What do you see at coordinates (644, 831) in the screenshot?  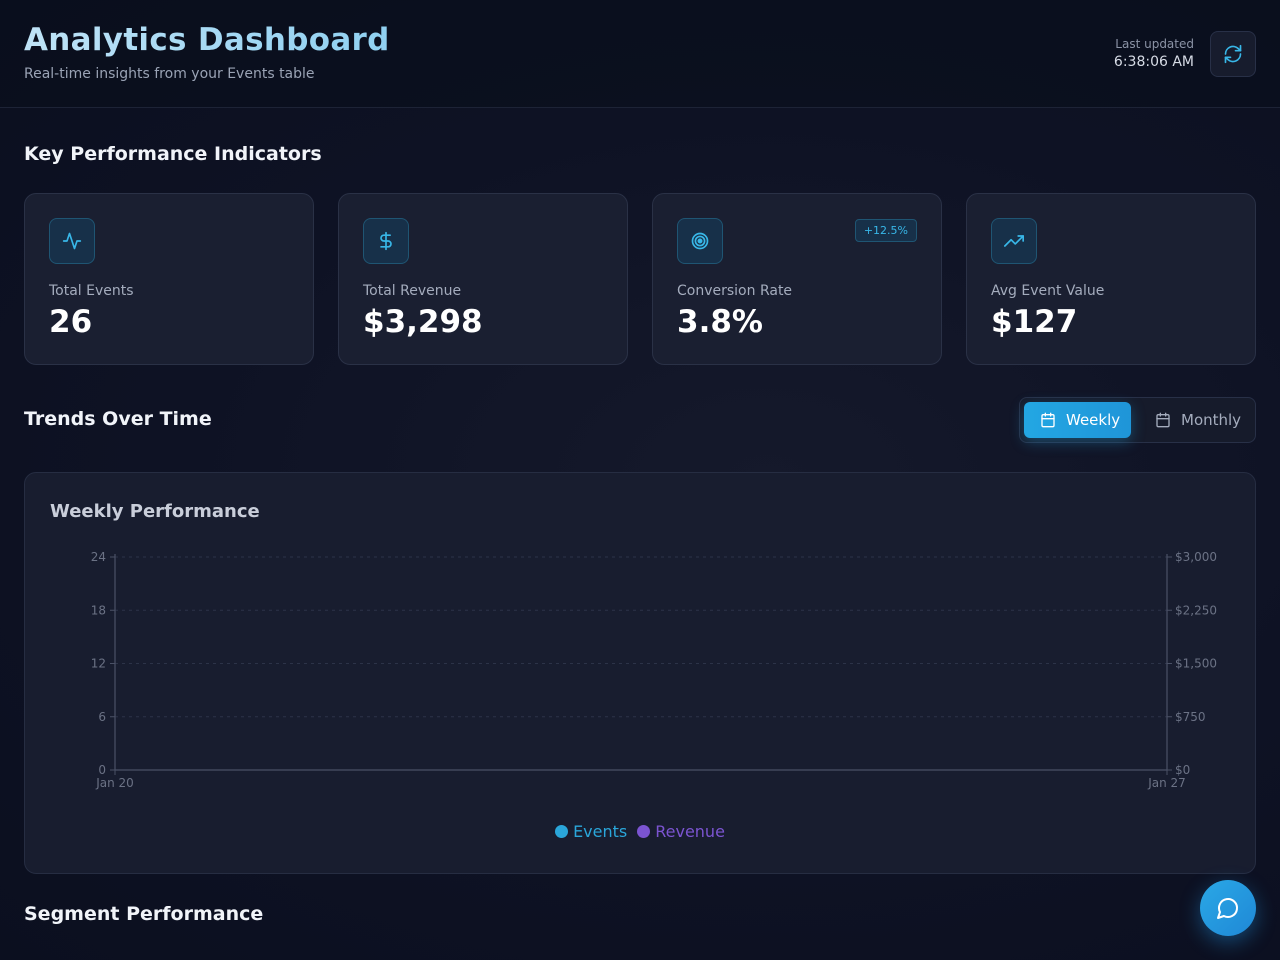 I see `legend-dot-revenue` at bounding box center [644, 831].